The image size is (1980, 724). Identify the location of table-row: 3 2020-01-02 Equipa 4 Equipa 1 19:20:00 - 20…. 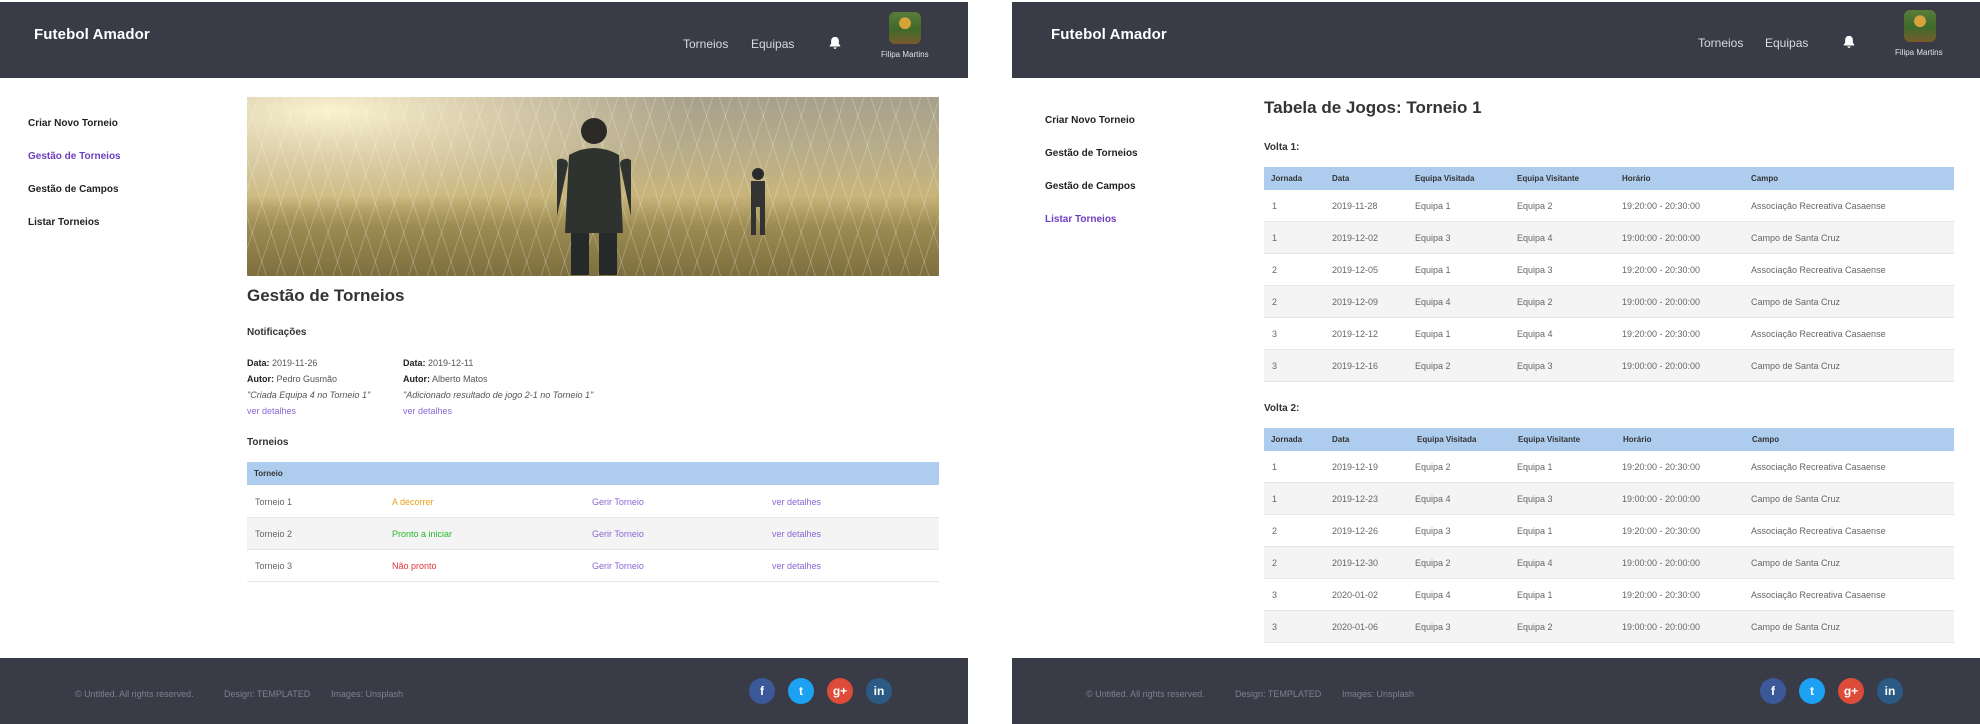
(1609, 595).